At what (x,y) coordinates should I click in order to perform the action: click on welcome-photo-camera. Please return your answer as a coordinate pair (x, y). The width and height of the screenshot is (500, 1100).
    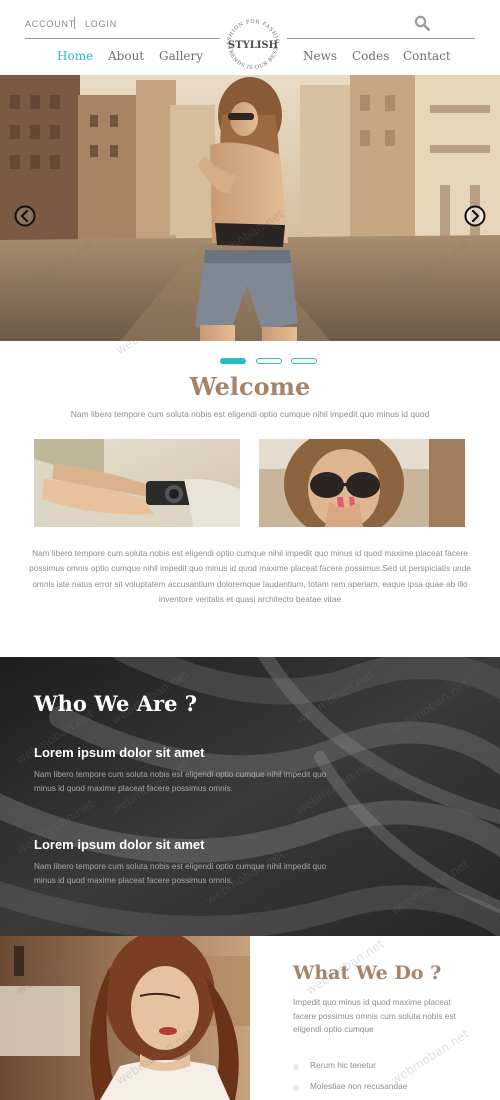
    Looking at the image, I should click on (137, 483).